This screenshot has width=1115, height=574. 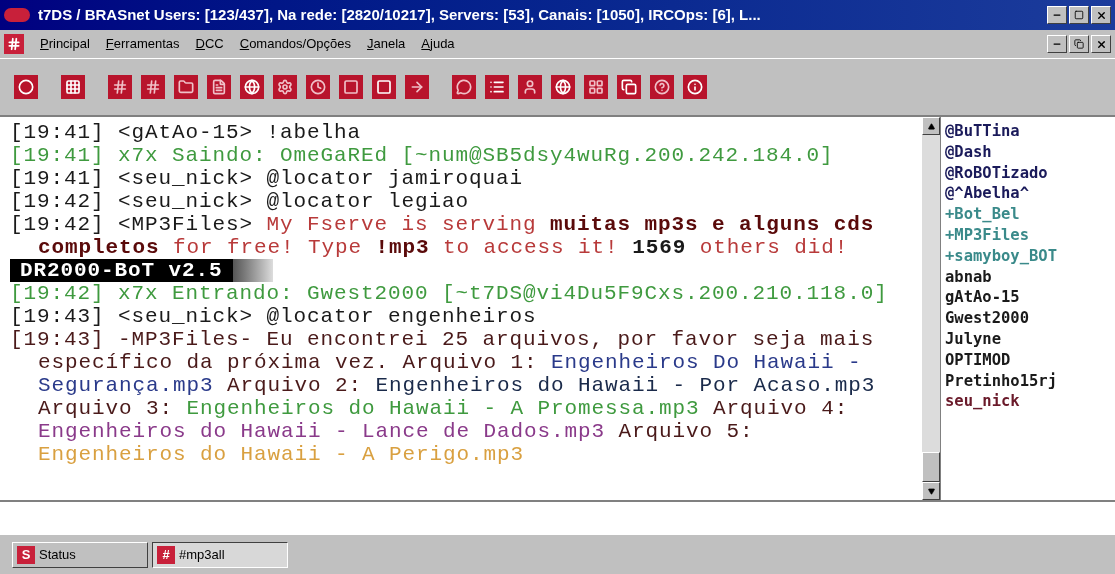 I want to click on scroll-thumb, so click(x=931, y=467).